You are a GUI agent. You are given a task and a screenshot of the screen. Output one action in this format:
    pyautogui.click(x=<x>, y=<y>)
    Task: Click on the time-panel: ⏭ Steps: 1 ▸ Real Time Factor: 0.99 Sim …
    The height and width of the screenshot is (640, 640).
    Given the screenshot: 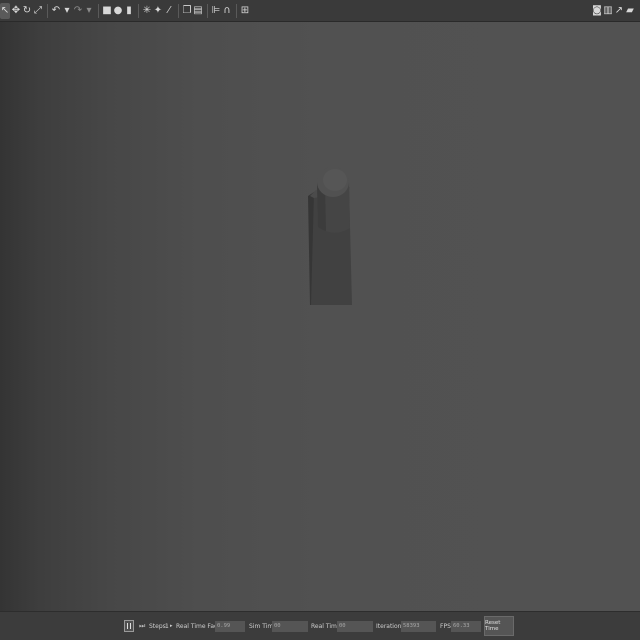 What is the action you would take?
    pyautogui.click(x=320, y=625)
    